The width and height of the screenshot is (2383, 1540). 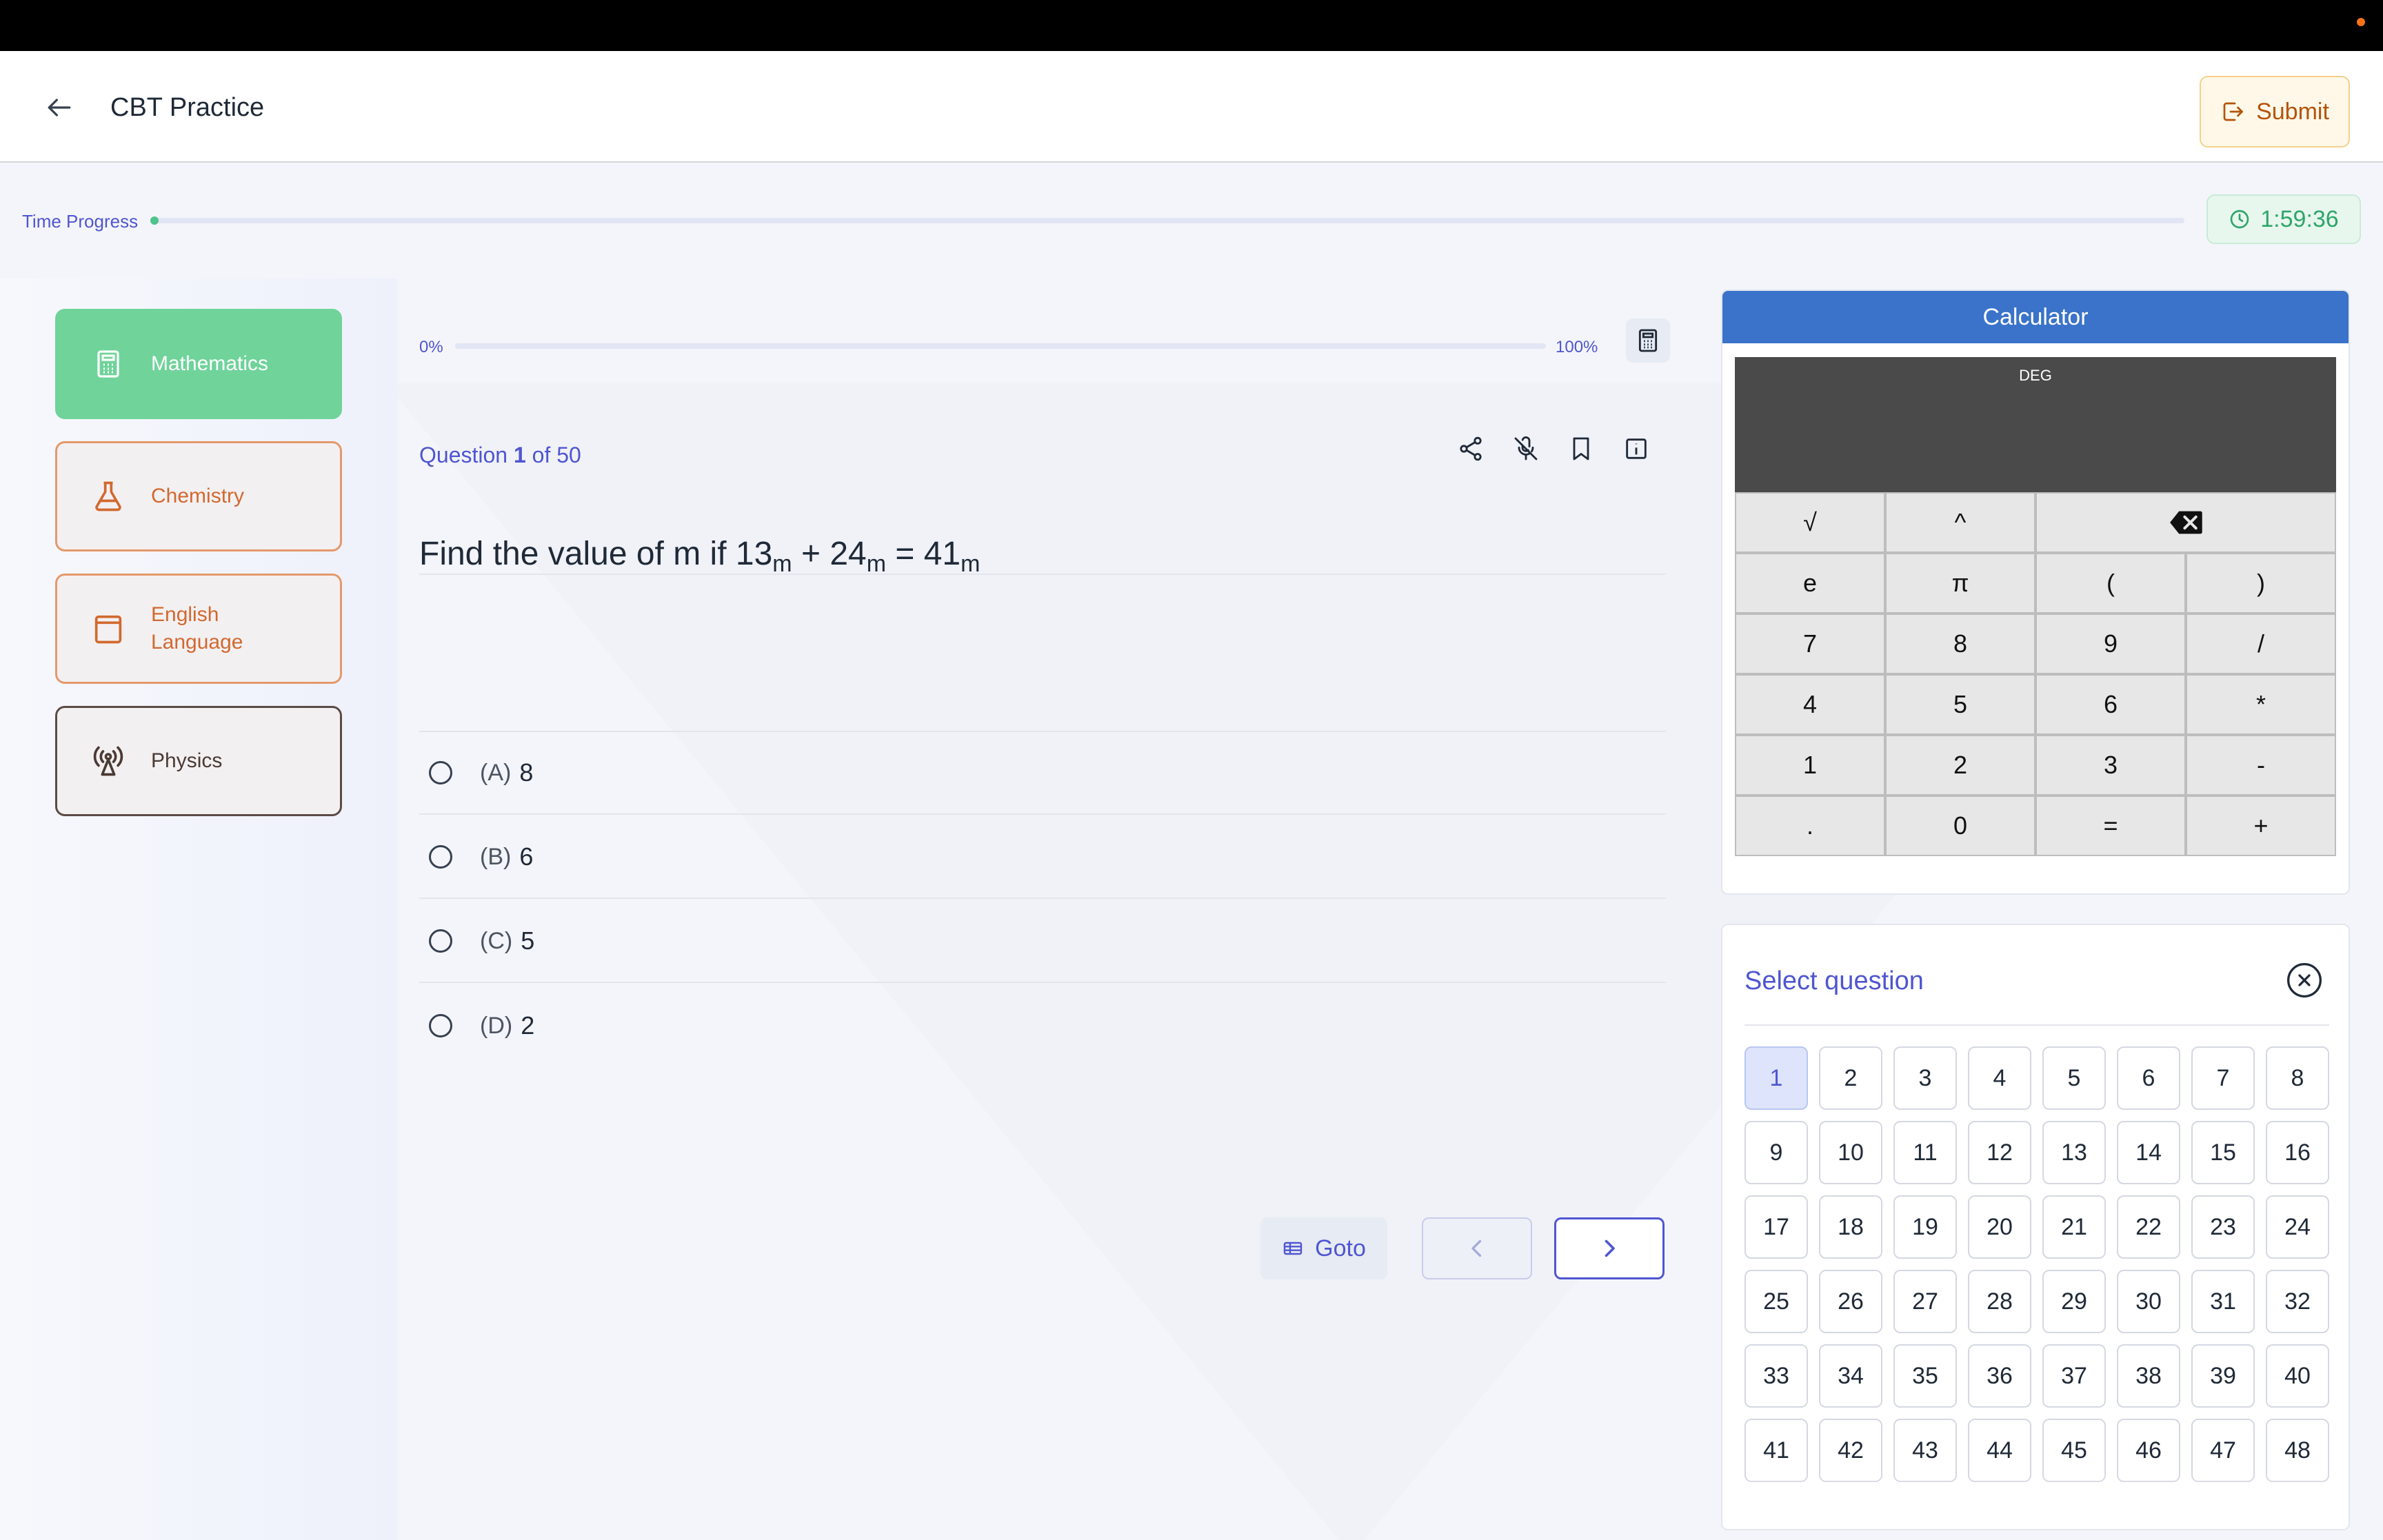 What do you see at coordinates (1925, 1302) in the screenshot?
I see `question-number-button: 27` at bounding box center [1925, 1302].